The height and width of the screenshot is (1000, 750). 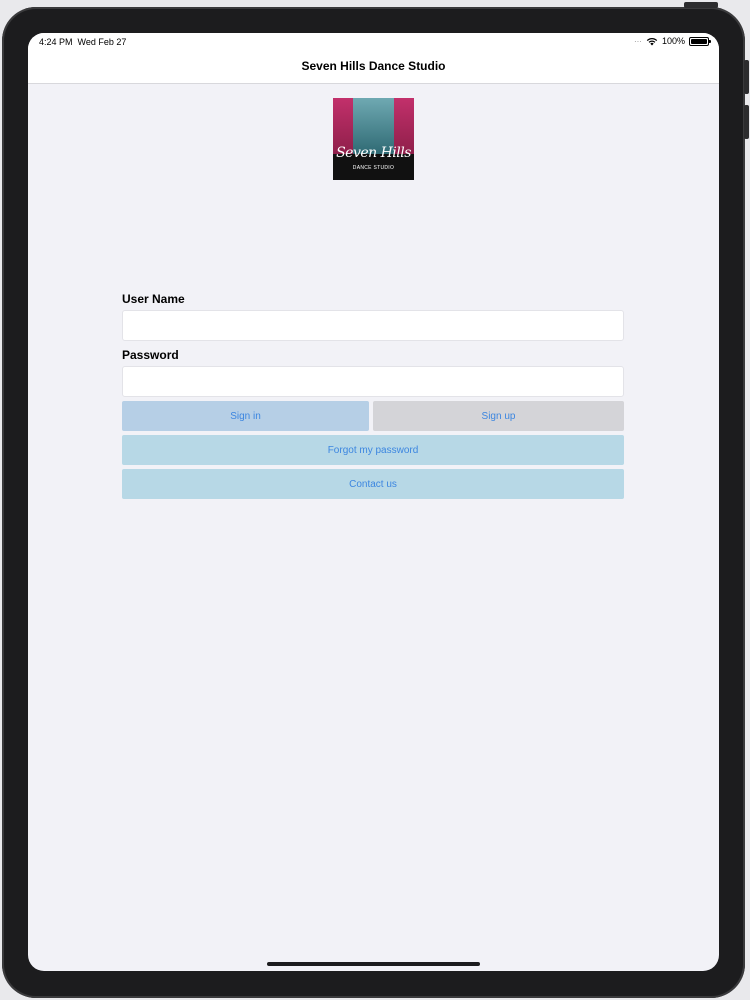 I want to click on contact-us-button: Contact us, so click(x=373, y=484).